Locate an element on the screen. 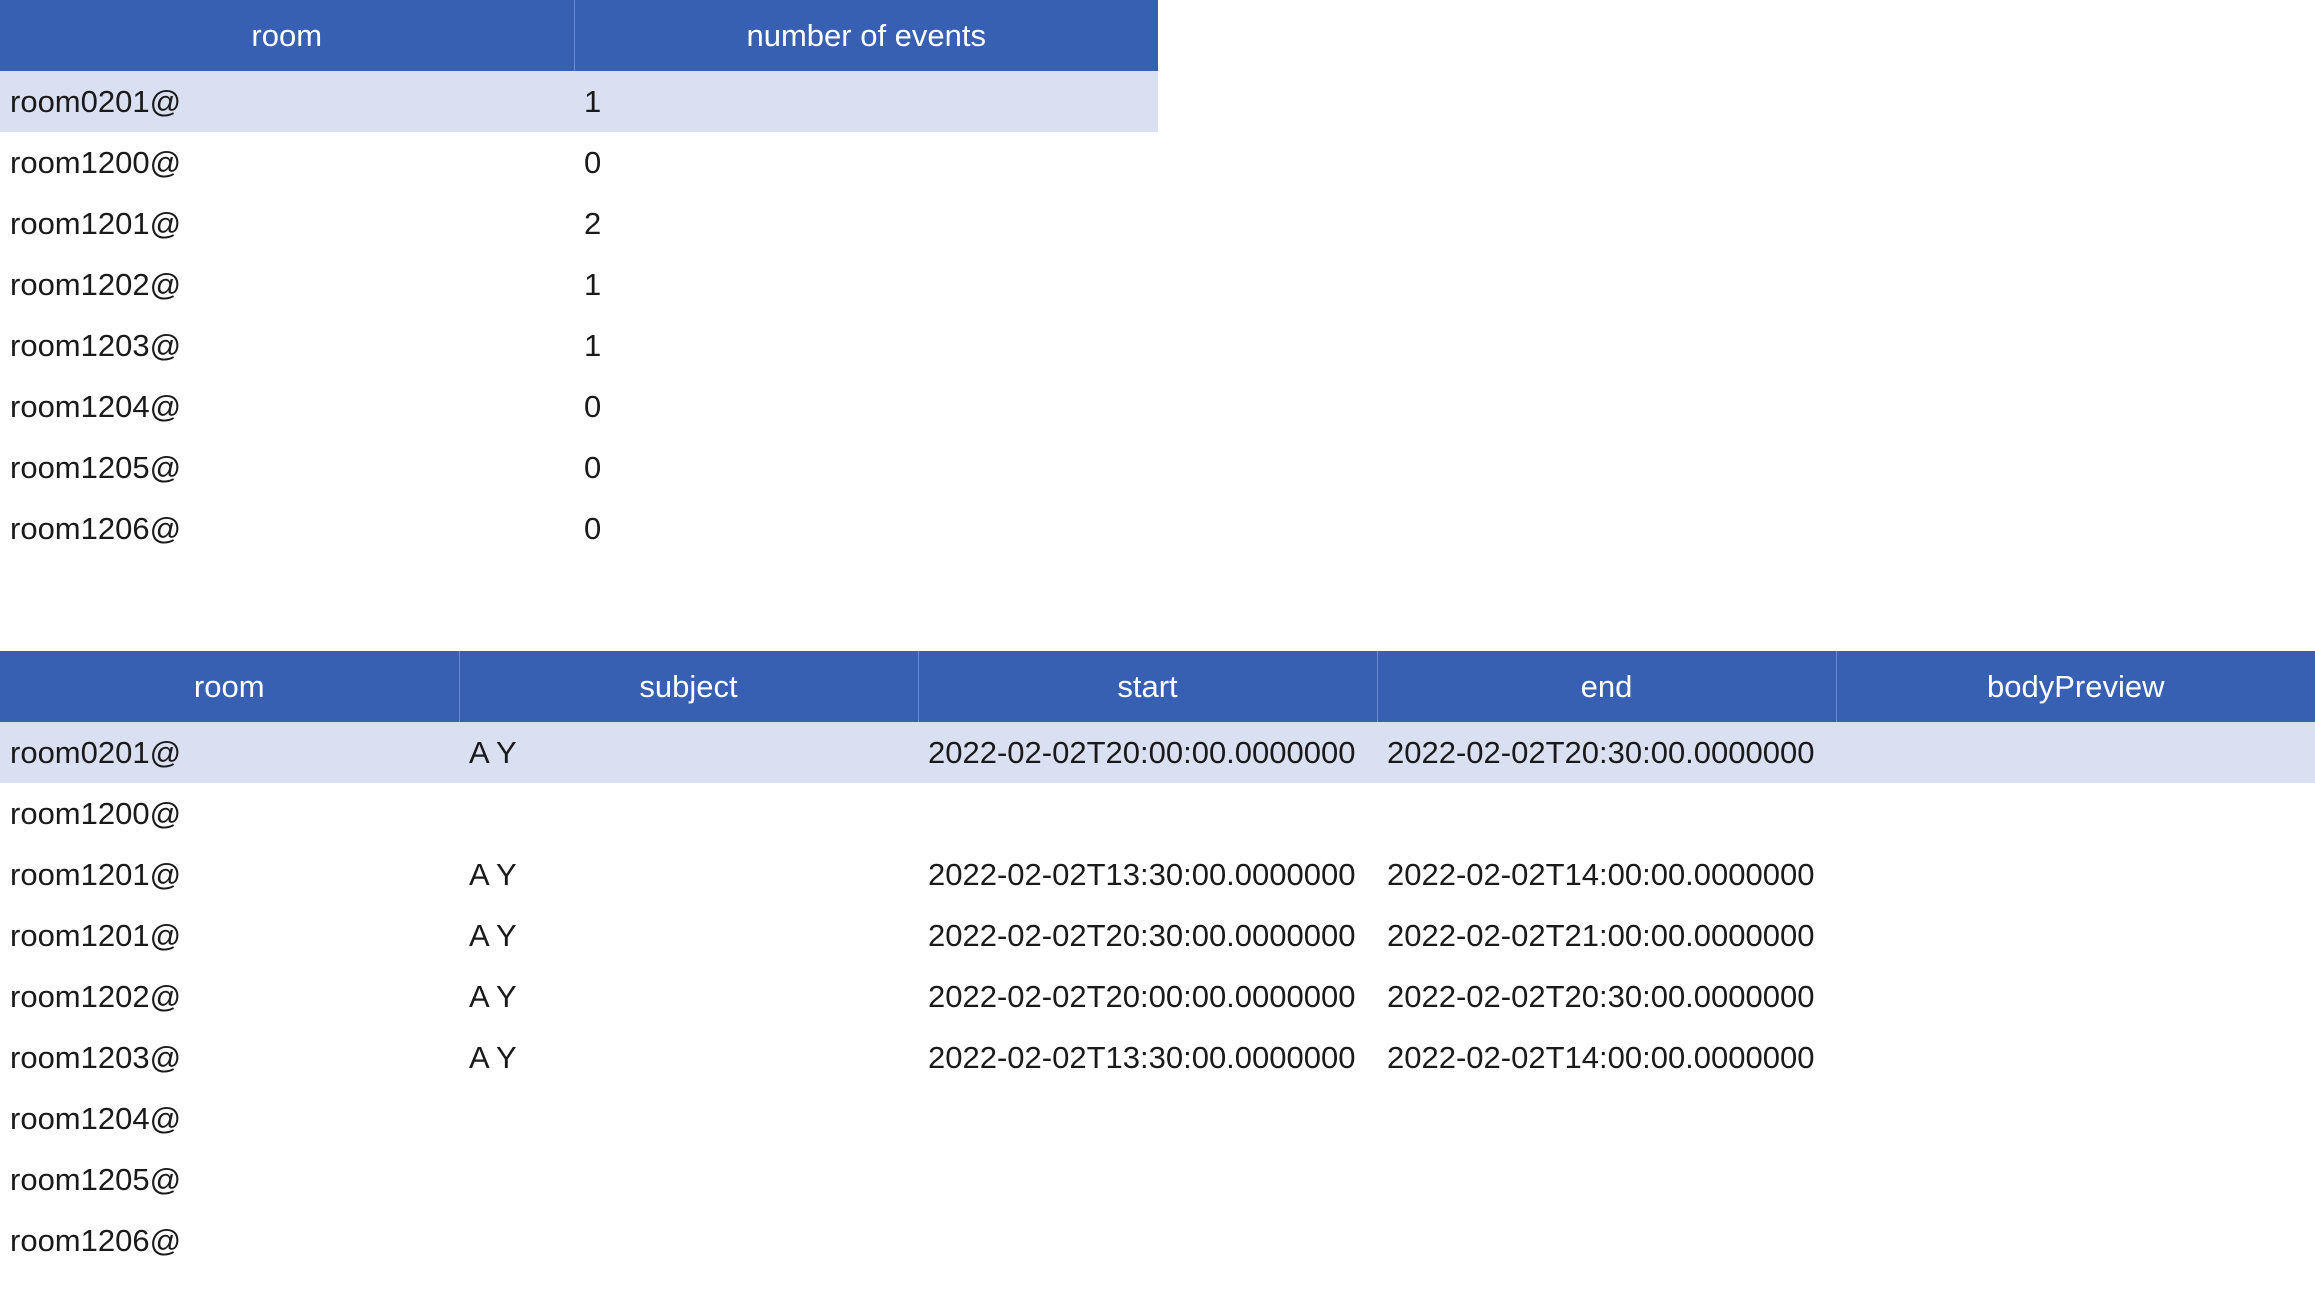  column-header-body-preview: bodyPreview is located at coordinates (2075, 686).